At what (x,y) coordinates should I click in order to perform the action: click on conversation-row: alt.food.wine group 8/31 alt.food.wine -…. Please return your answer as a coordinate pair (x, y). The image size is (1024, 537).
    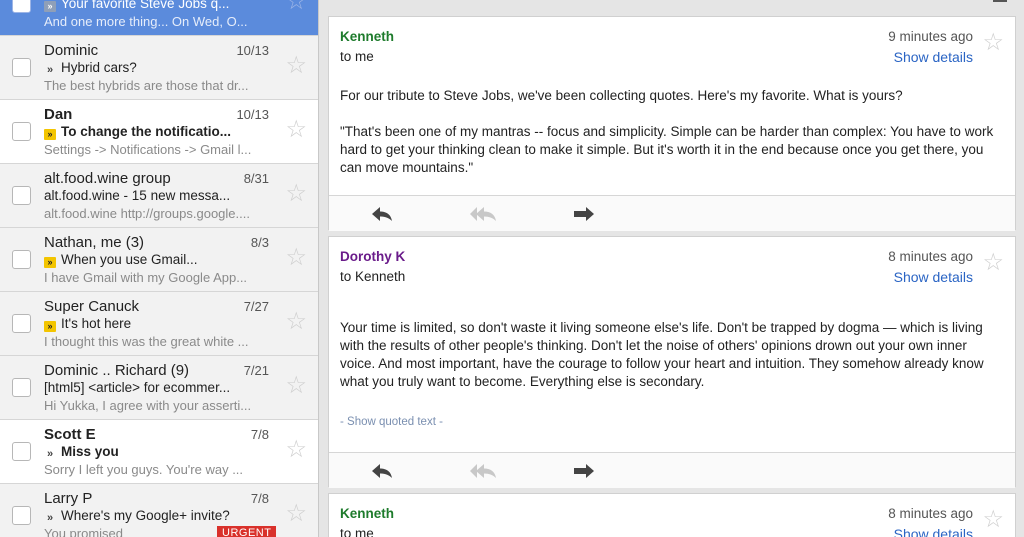
    Looking at the image, I should click on (159, 196).